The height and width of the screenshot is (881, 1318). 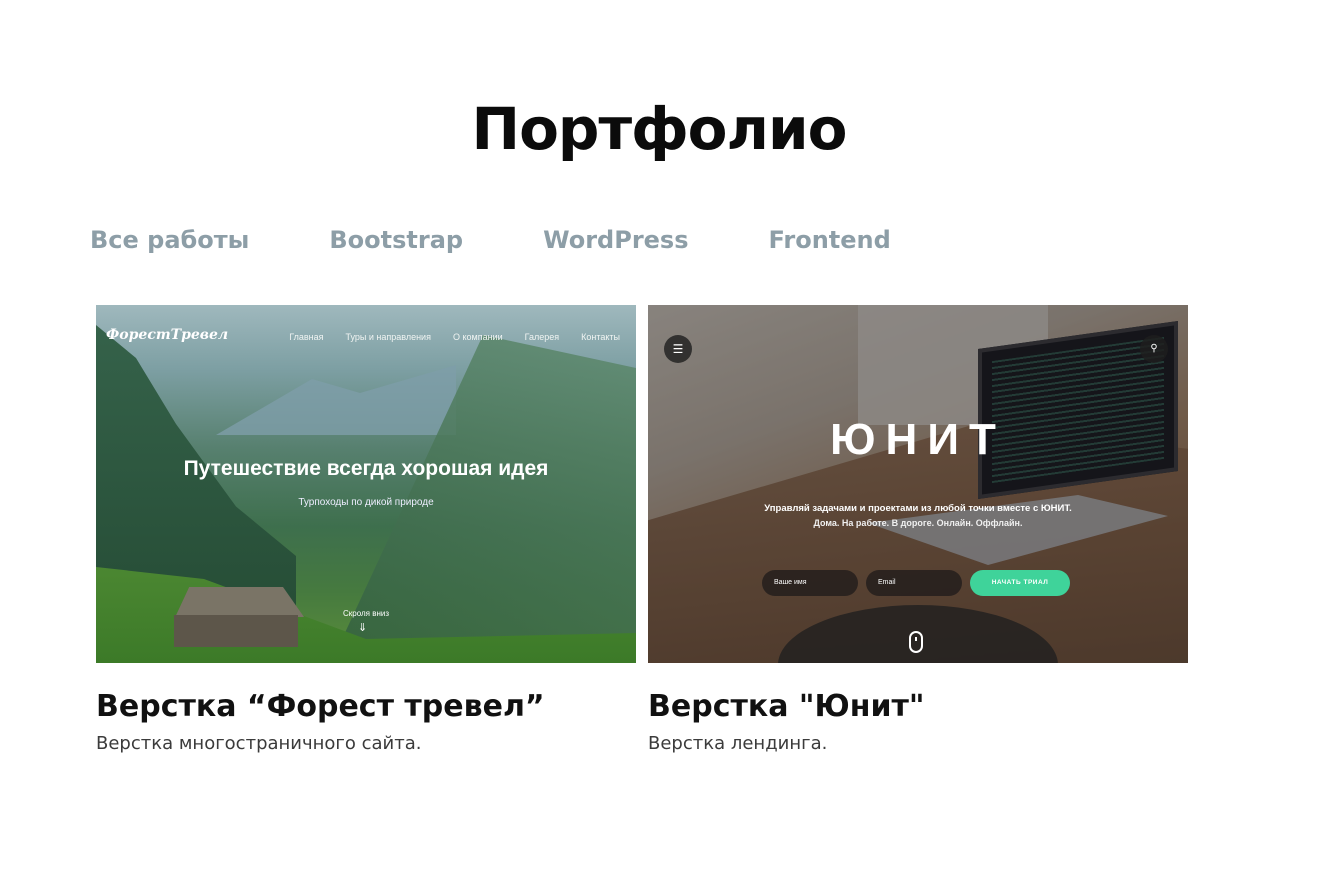 What do you see at coordinates (306, 337) in the screenshot?
I see `preview-nav-item: Главная` at bounding box center [306, 337].